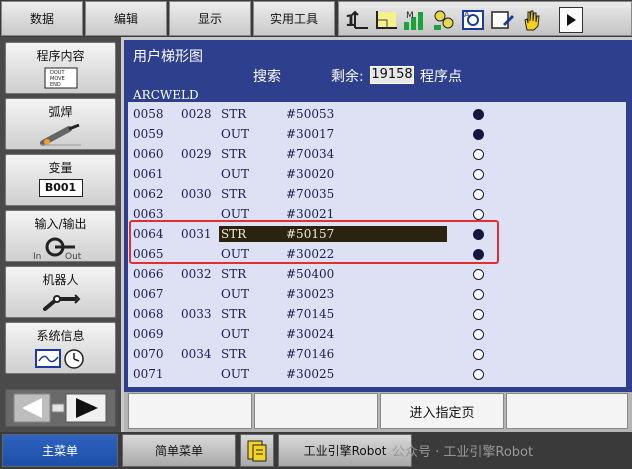 This screenshot has height=469, width=632. What do you see at coordinates (377, 294) in the screenshot?
I see `table-row: 0067 OUT #30023` at bounding box center [377, 294].